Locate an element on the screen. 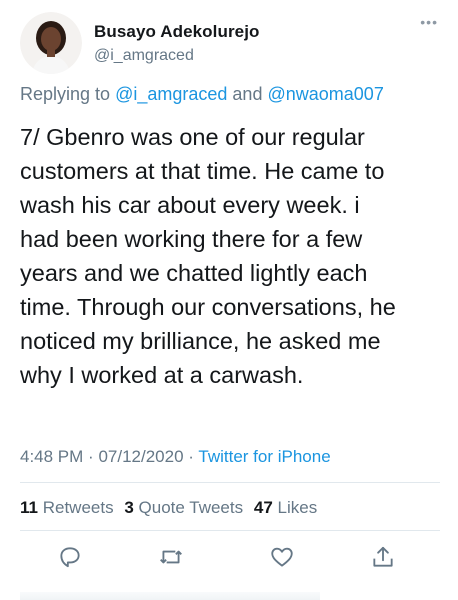 The width and height of the screenshot is (458, 600). reply-button is located at coordinates (70, 557).